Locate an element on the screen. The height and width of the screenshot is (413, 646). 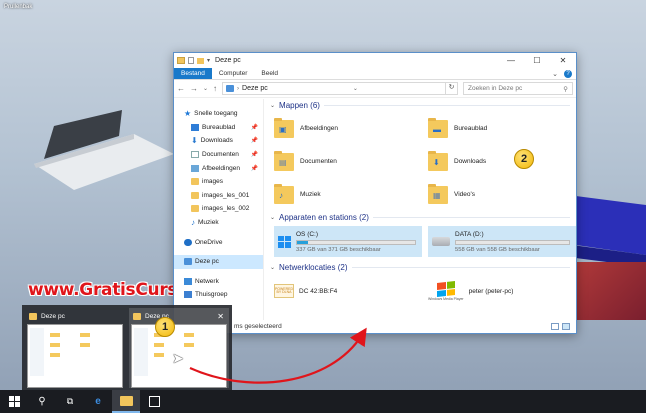
details-view-icon is located at coordinates (555, 326).